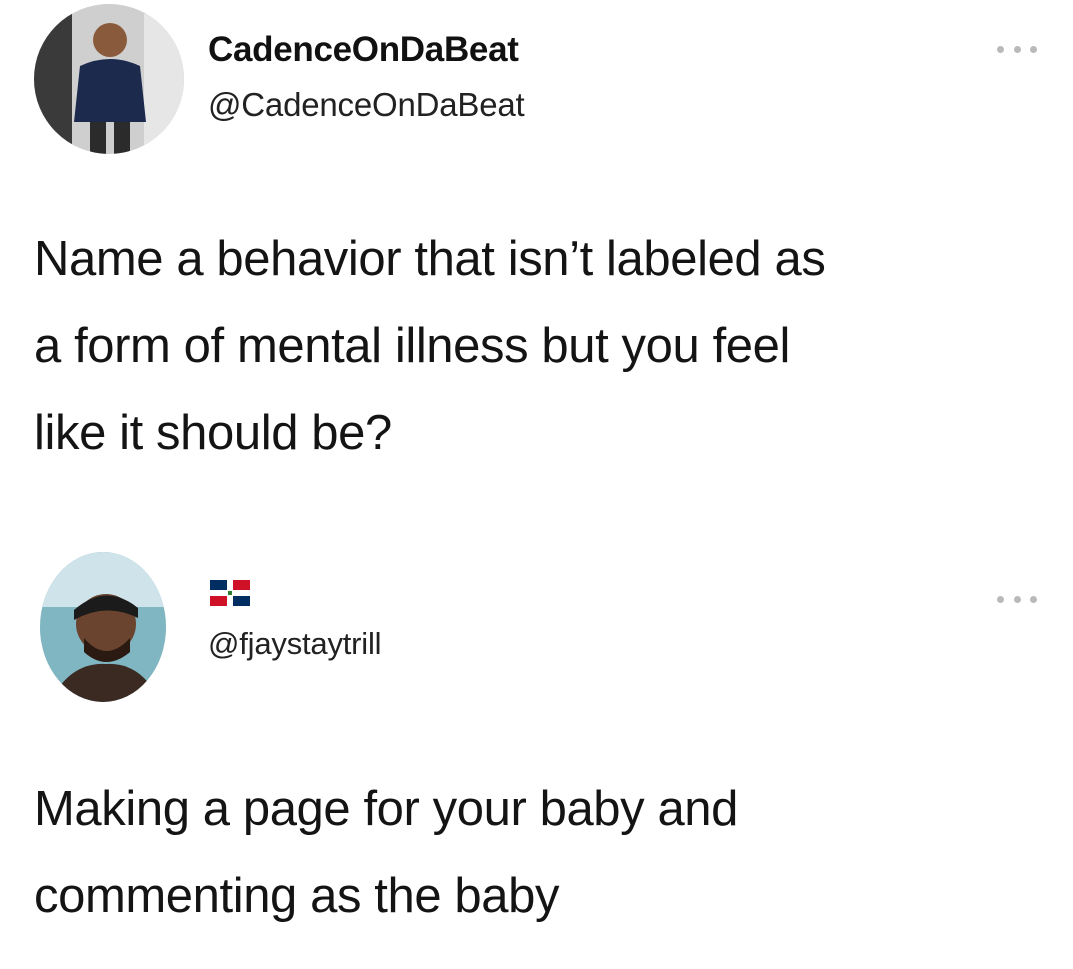 The image size is (1073, 969). What do you see at coordinates (386, 809) in the screenshot?
I see `tweet-text-line: Making a page for your baby and` at bounding box center [386, 809].